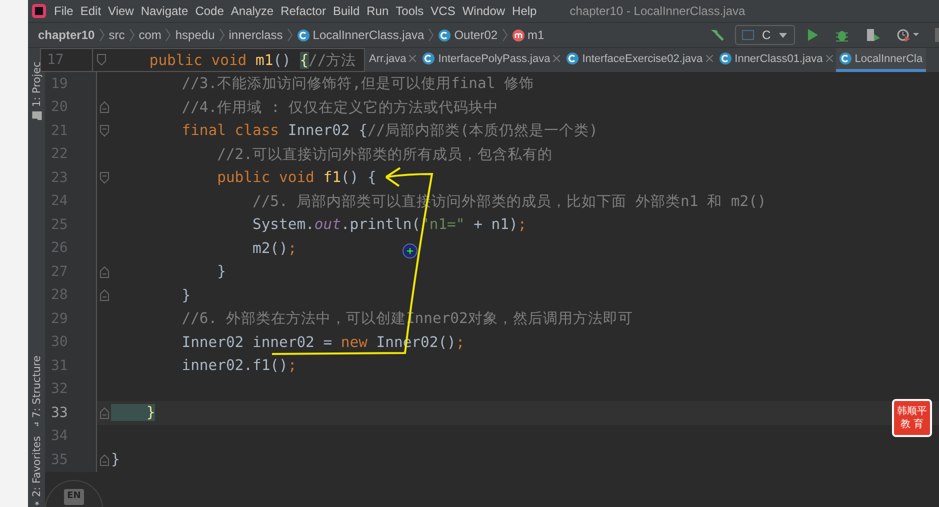 This screenshot has width=939, height=507. Describe the element at coordinates (842, 35) in the screenshot. I see `debug-icon` at that location.